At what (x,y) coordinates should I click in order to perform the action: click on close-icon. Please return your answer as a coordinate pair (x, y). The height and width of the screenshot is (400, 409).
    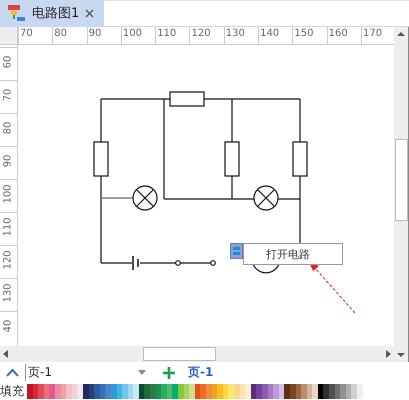
    Looking at the image, I should click on (89, 13).